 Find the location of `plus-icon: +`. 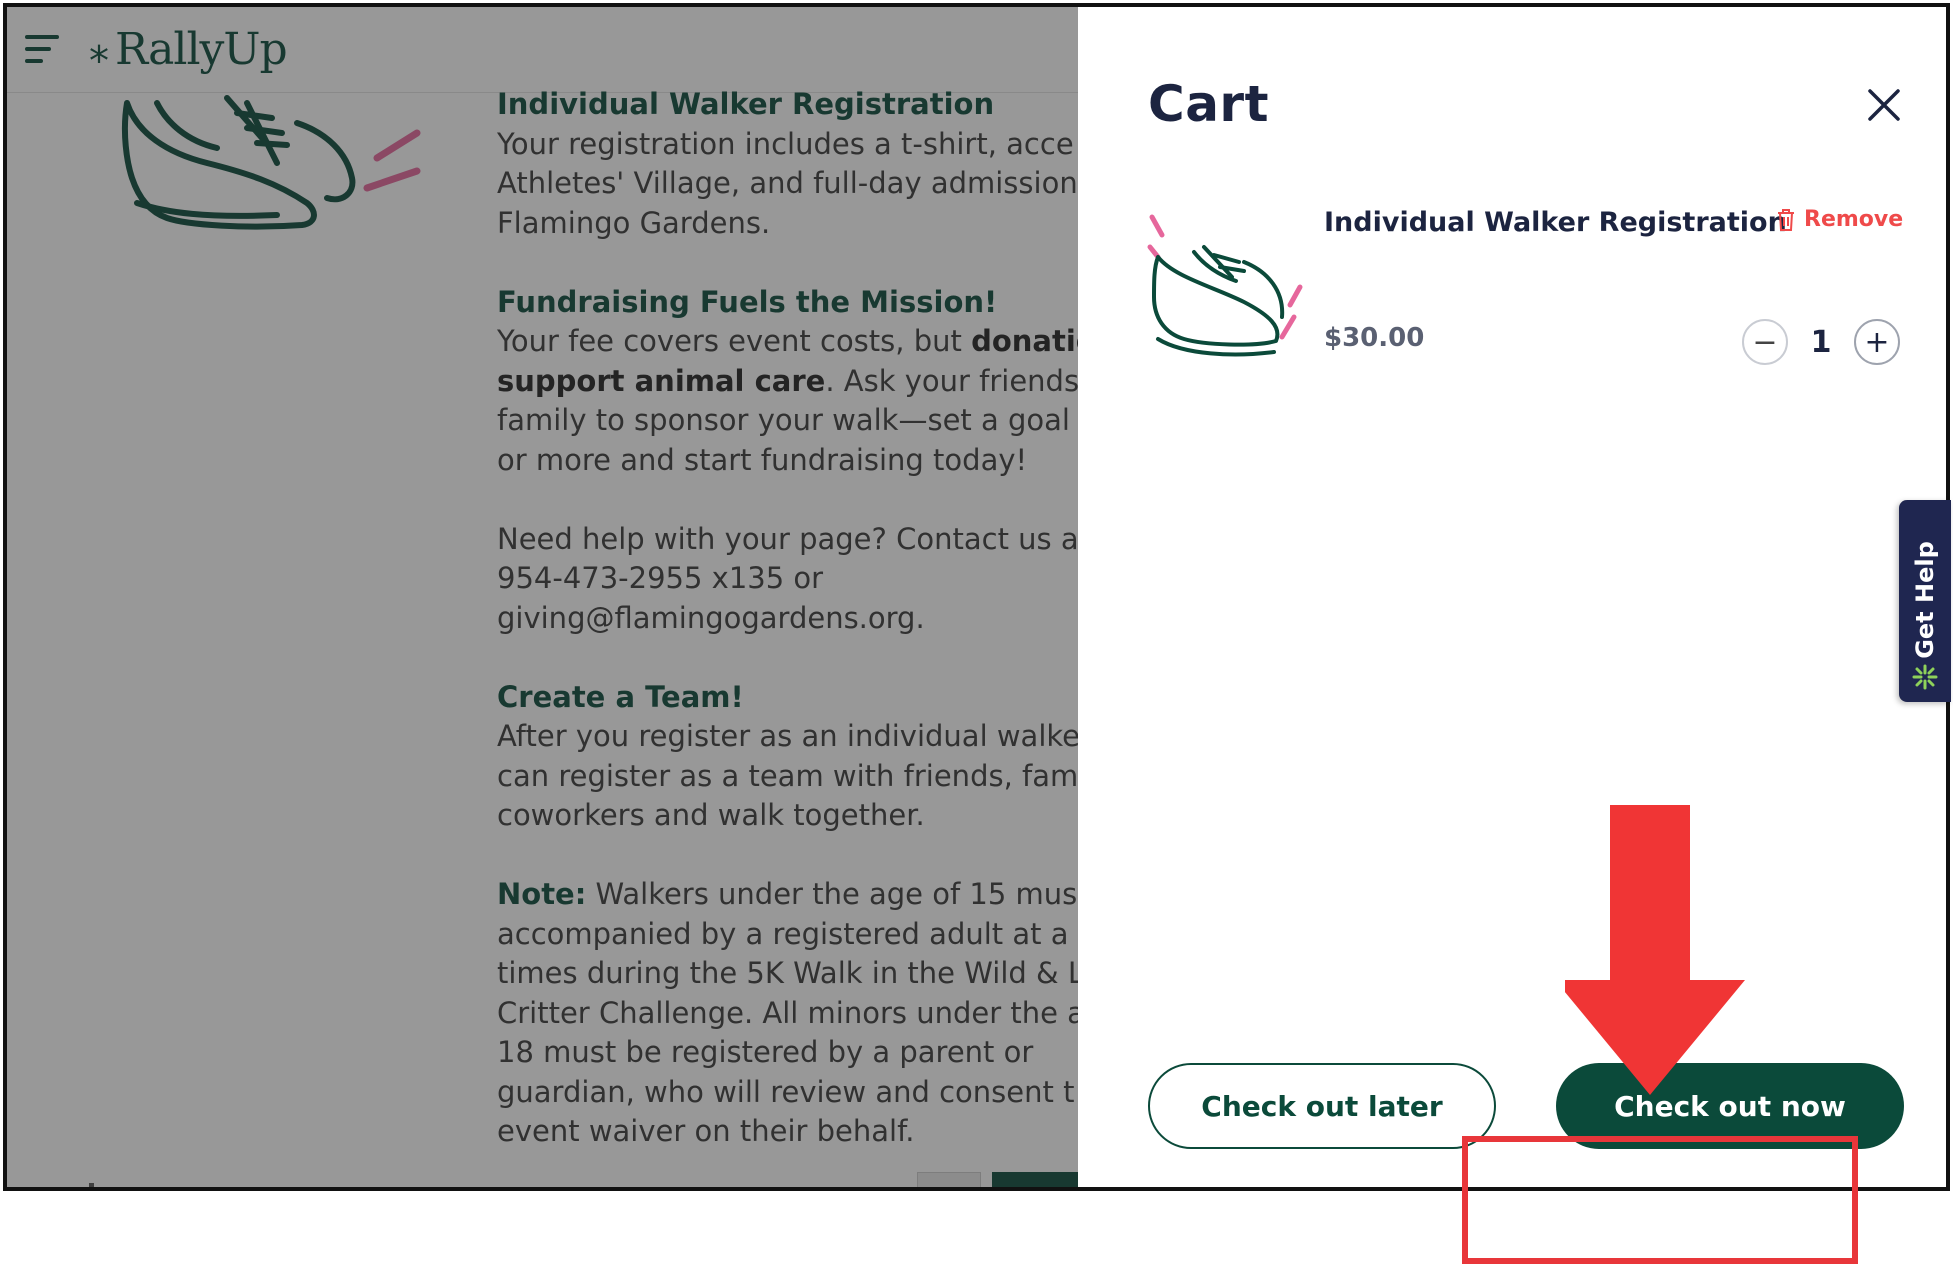

plus-icon: + is located at coordinates (1877, 342).